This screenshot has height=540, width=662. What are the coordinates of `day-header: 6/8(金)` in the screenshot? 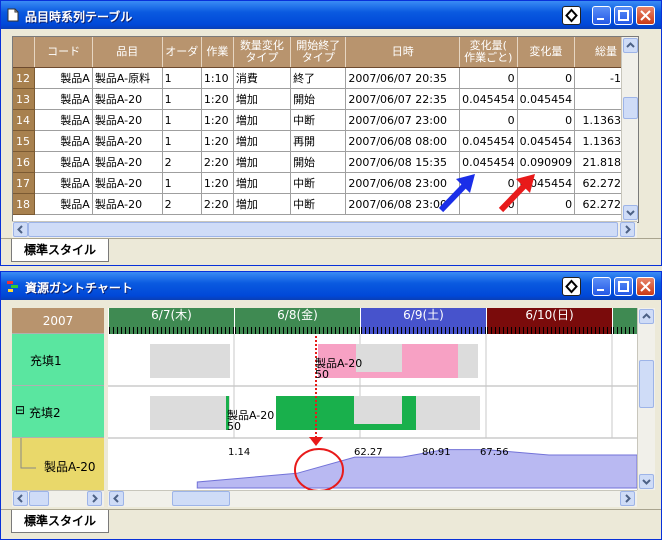 It's located at (297, 321).